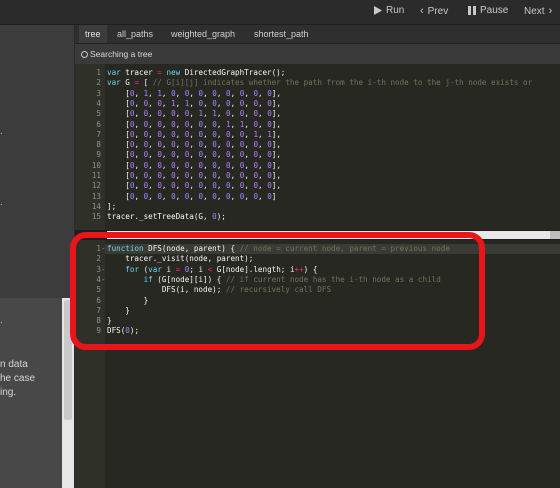  What do you see at coordinates (98, 134) in the screenshot?
I see `line-number: 7` at bounding box center [98, 134].